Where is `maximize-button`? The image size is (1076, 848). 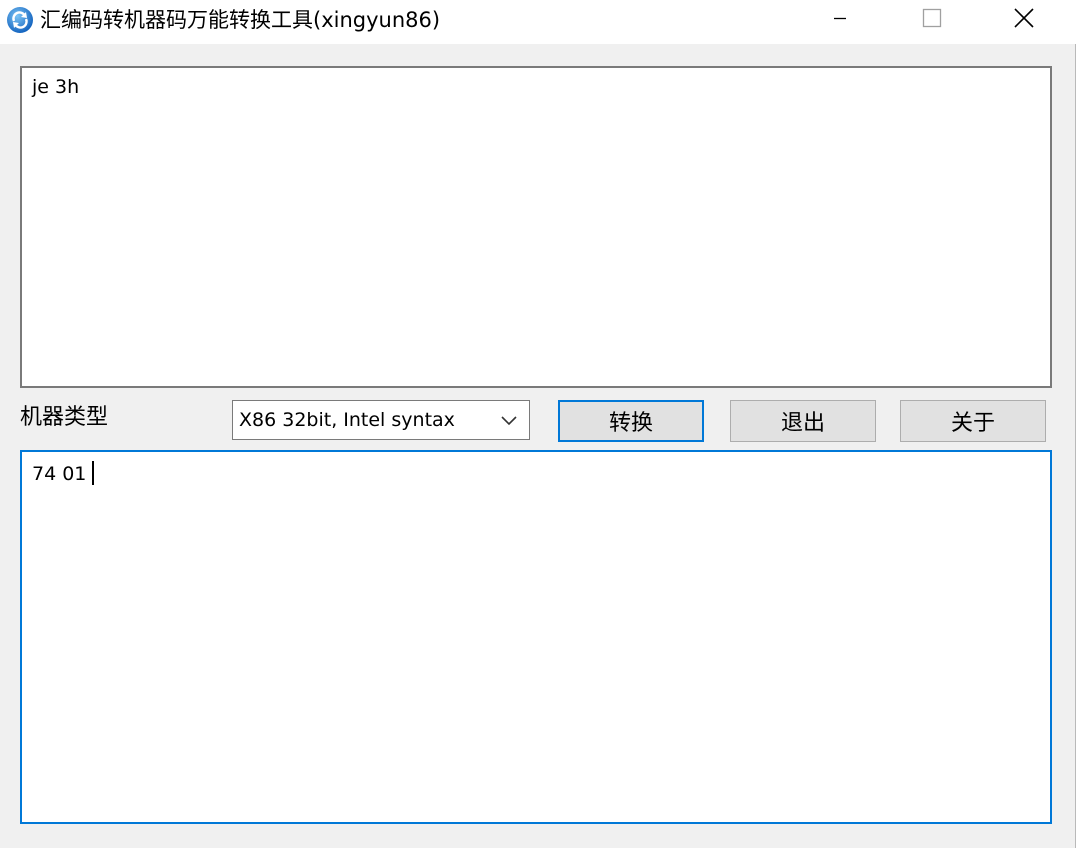
maximize-button is located at coordinates (932, 18).